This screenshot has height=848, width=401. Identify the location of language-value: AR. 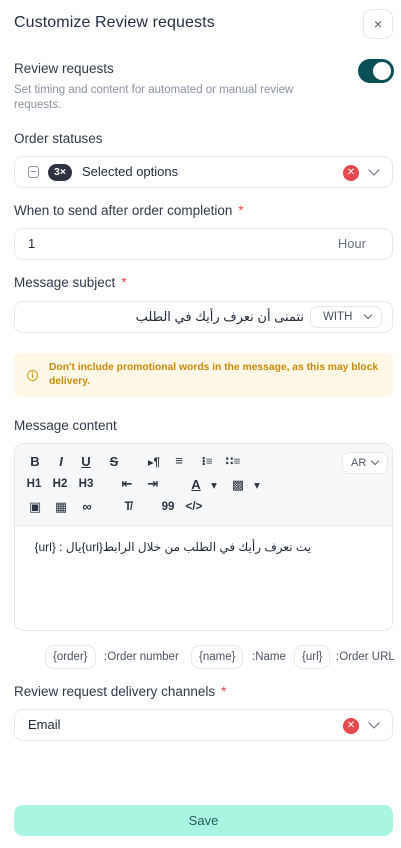
(359, 463).